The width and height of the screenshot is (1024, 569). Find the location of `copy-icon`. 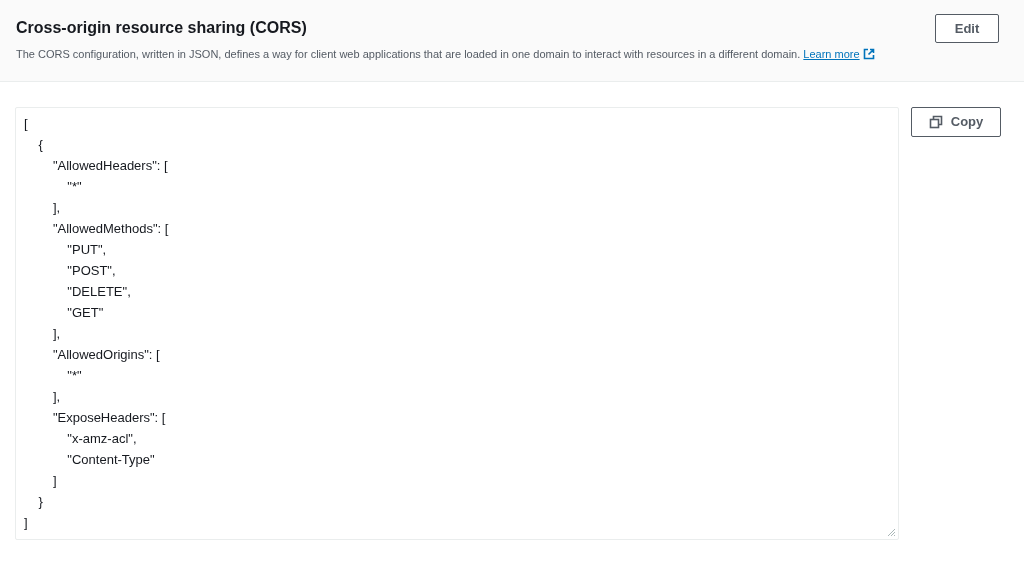

copy-icon is located at coordinates (935, 122).